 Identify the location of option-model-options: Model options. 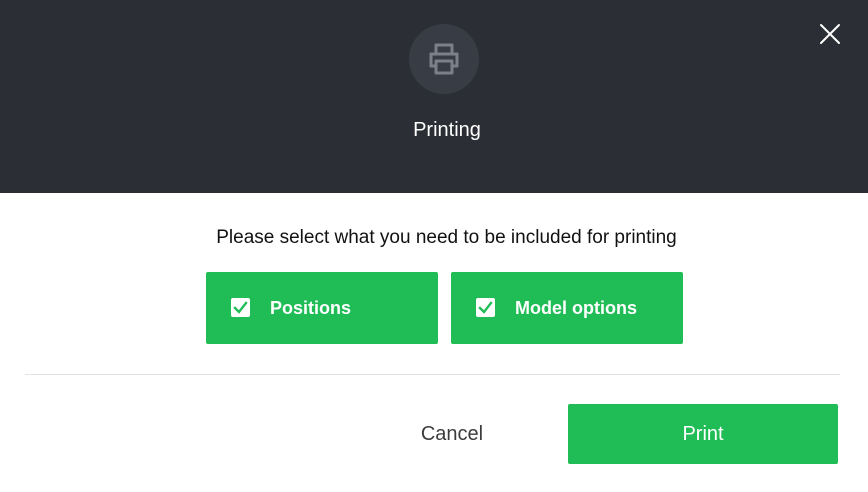
(567, 308).